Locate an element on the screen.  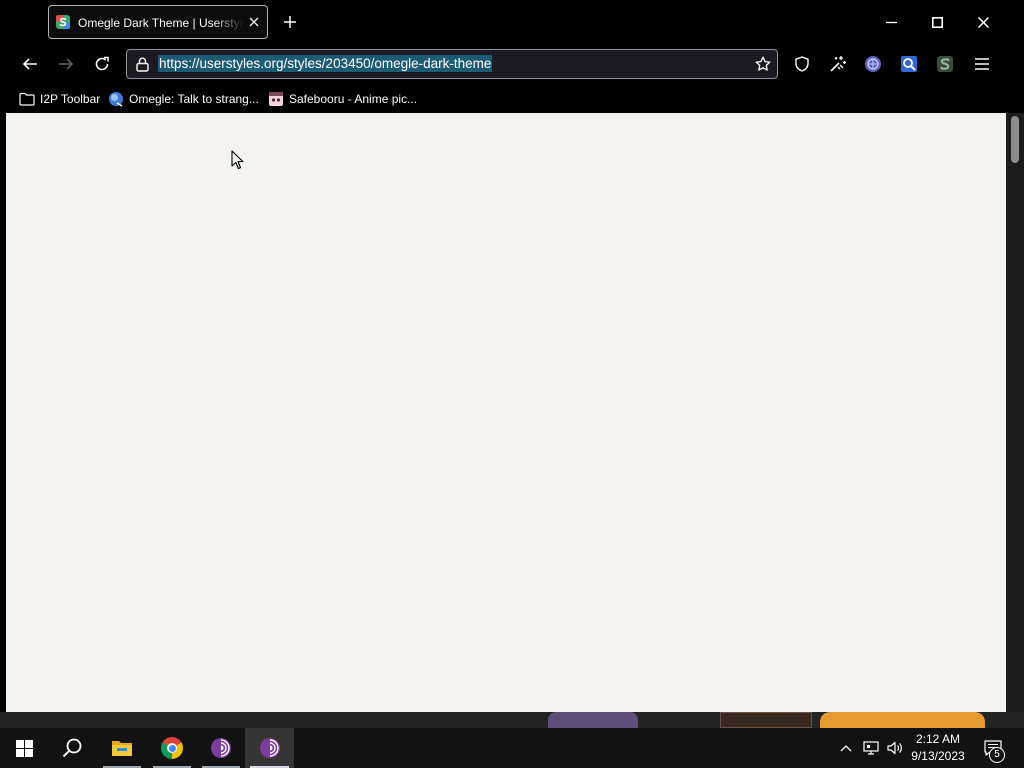
tracking-protection-button is located at coordinates (802, 64).